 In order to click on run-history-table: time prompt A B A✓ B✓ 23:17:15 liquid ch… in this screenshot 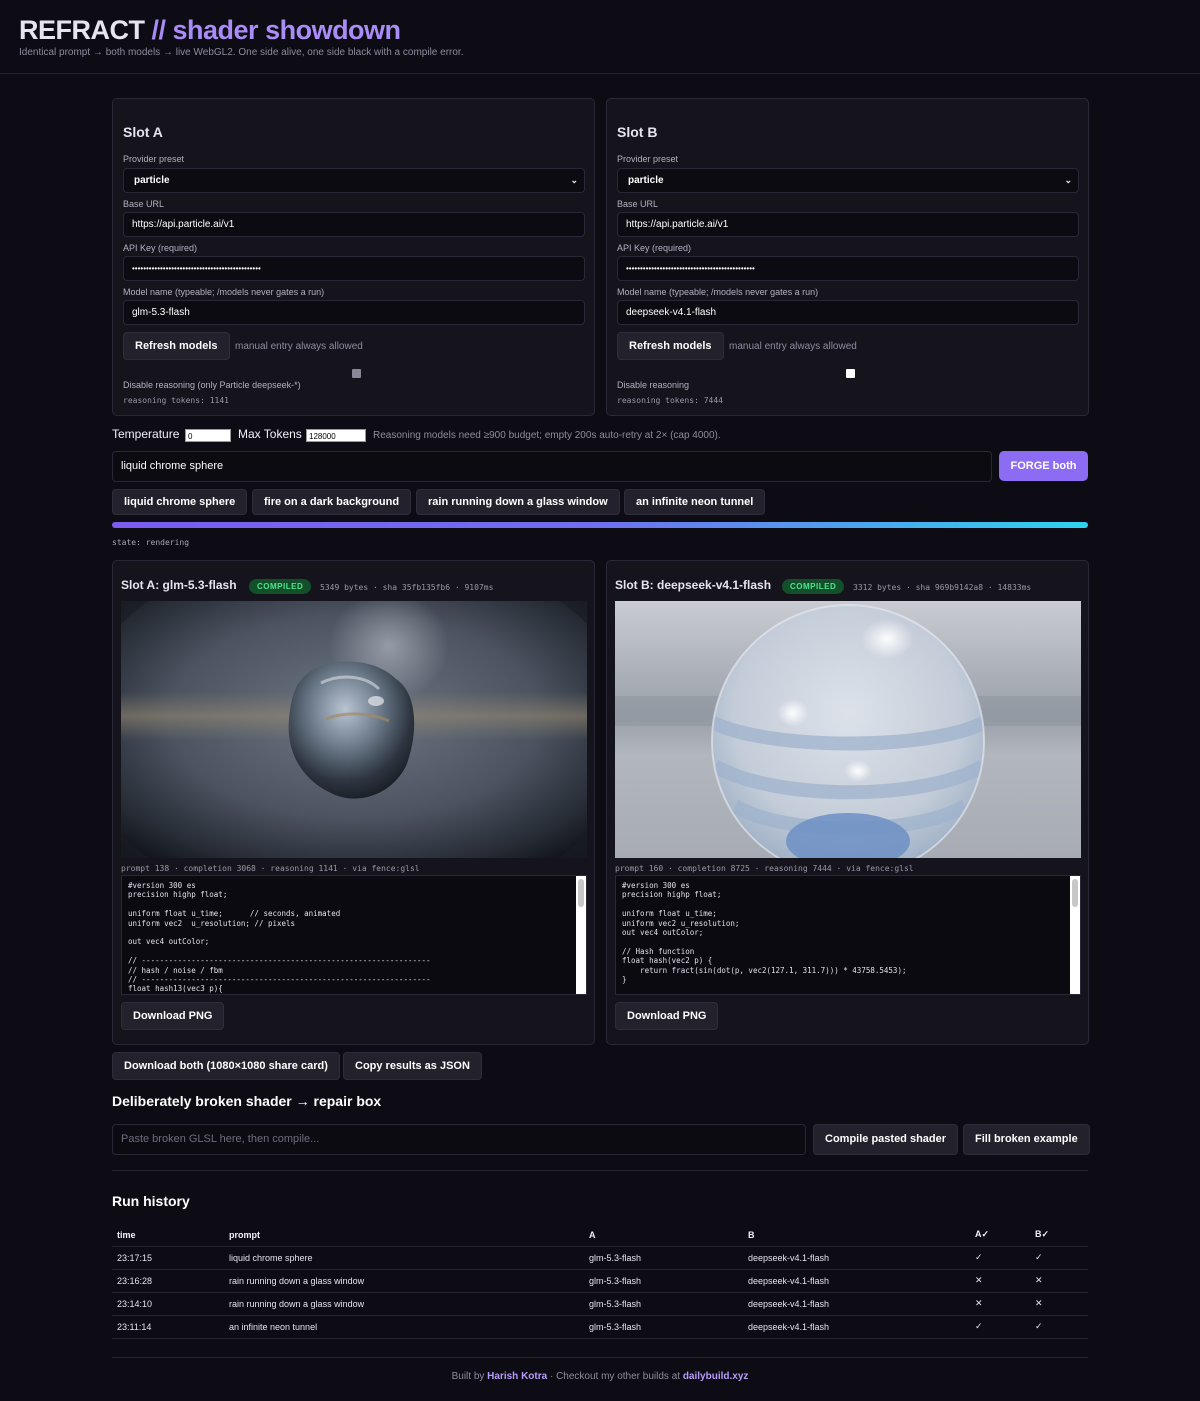, I will do `click(600, 1281)`.